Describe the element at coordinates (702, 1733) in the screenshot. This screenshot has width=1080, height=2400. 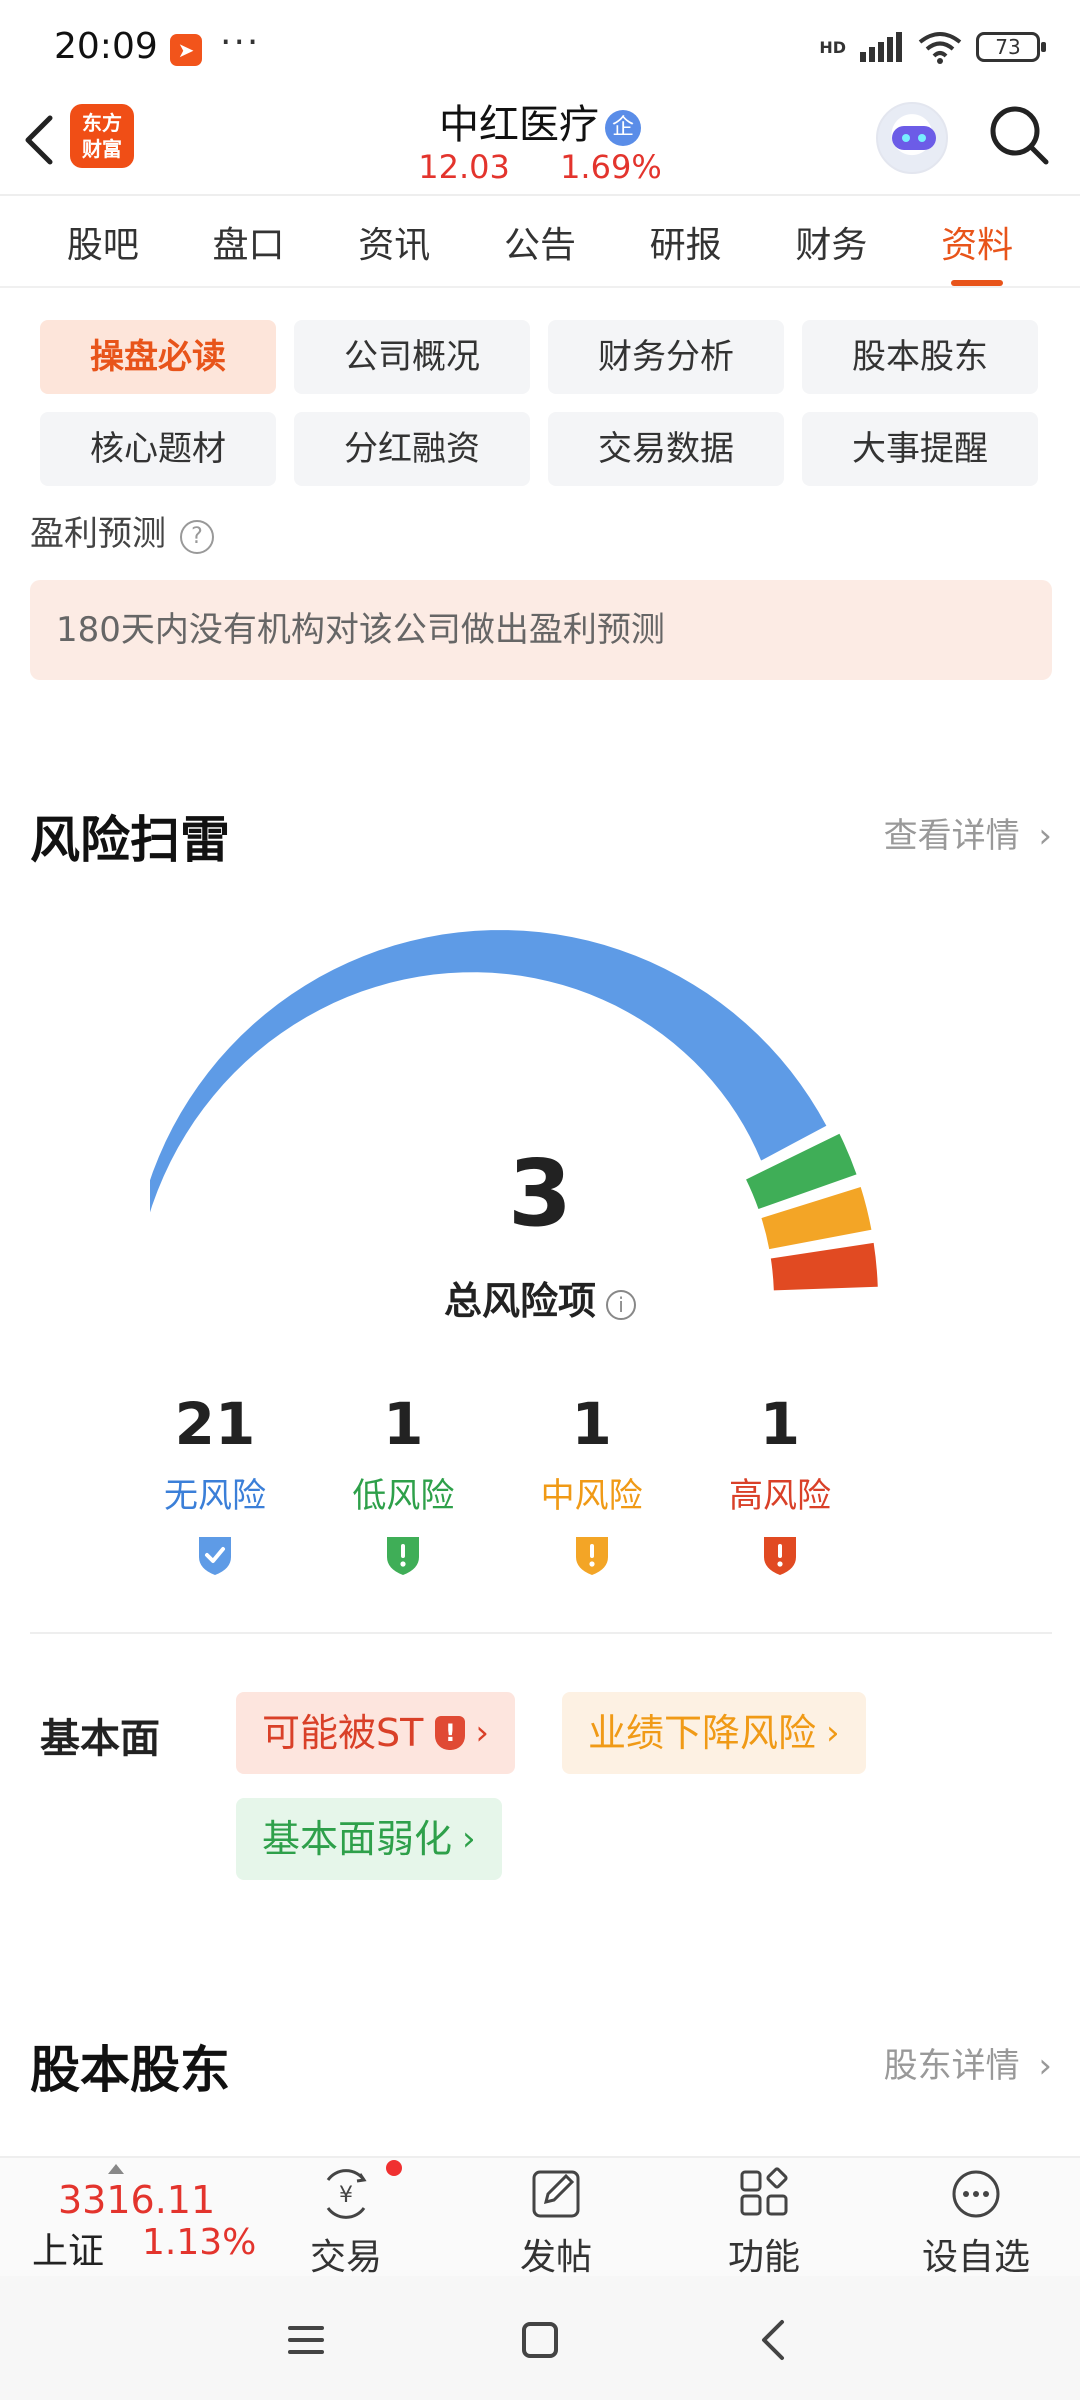
I see `risk-tag-label: 业绩下降风险` at that location.